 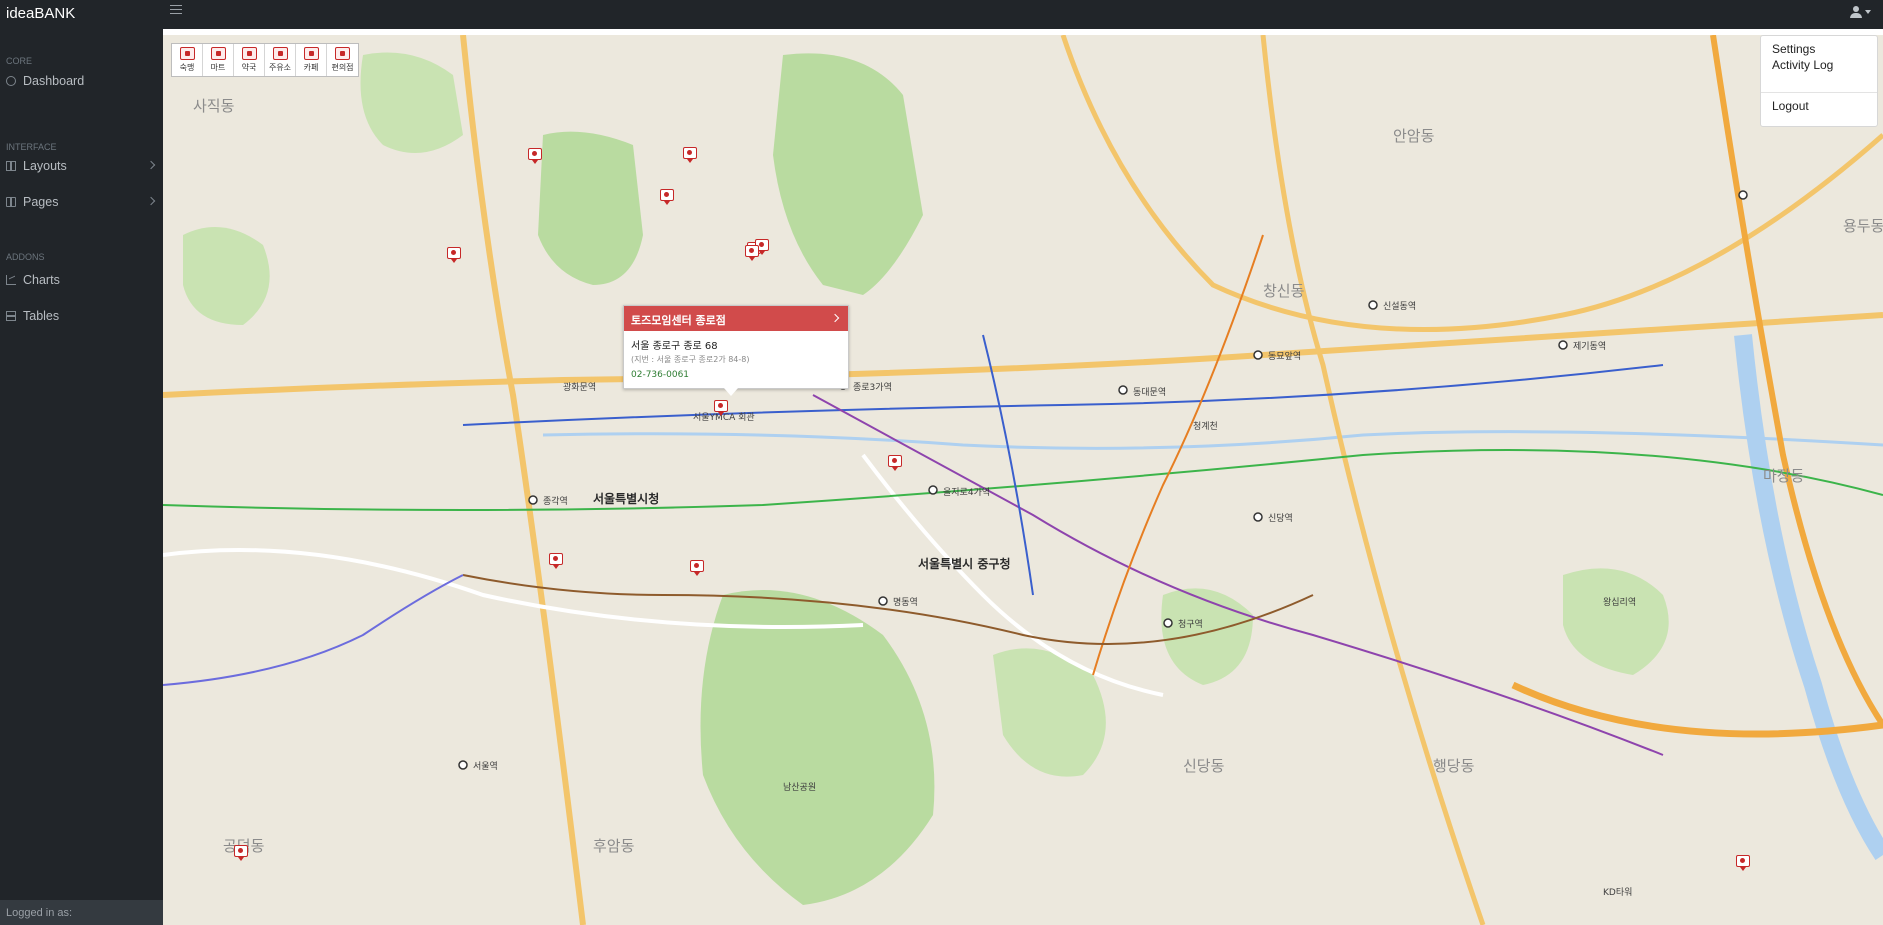 What do you see at coordinates (41, 316) in the screenshot?
I see `sidebar-item-label: Tables` at bounding box center [41, 316].